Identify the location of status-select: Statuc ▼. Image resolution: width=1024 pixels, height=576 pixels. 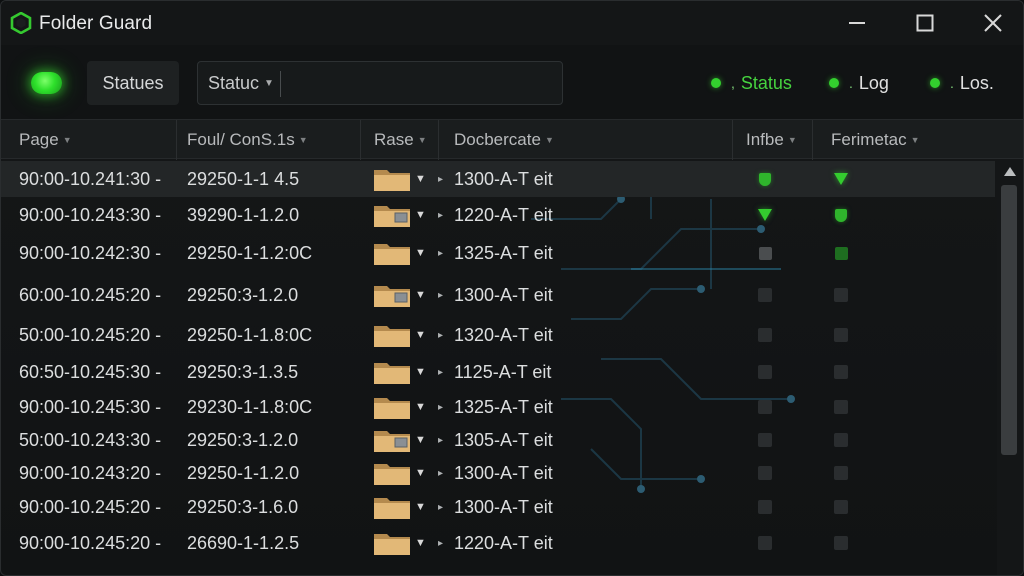
(241, 83).